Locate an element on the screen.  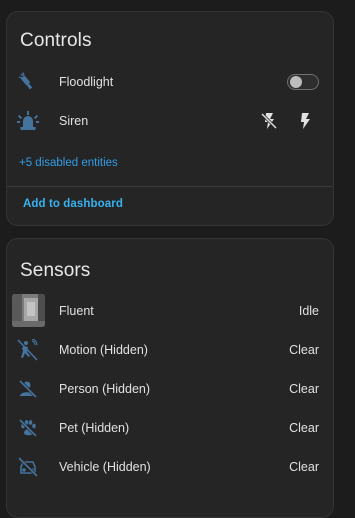
fluent-row: Fluent Idle is located at coordinates (170, 311).